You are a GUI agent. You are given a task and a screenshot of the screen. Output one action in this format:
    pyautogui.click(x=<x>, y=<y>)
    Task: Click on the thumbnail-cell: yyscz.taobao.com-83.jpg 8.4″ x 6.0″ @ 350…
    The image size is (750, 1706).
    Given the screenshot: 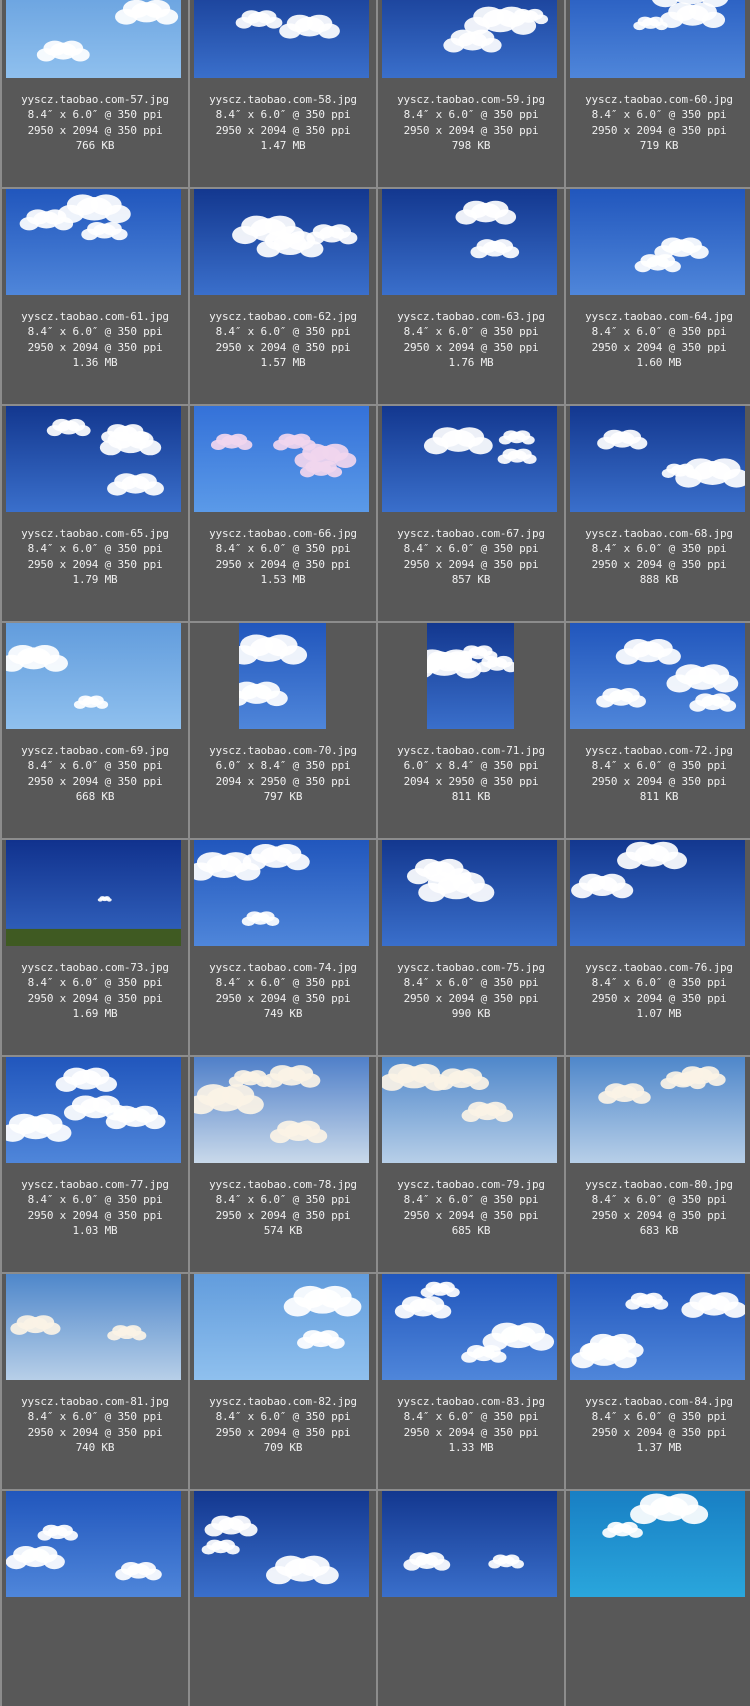 What is the action you would take?
    pyautogui.click(x=471, y=1381)
    